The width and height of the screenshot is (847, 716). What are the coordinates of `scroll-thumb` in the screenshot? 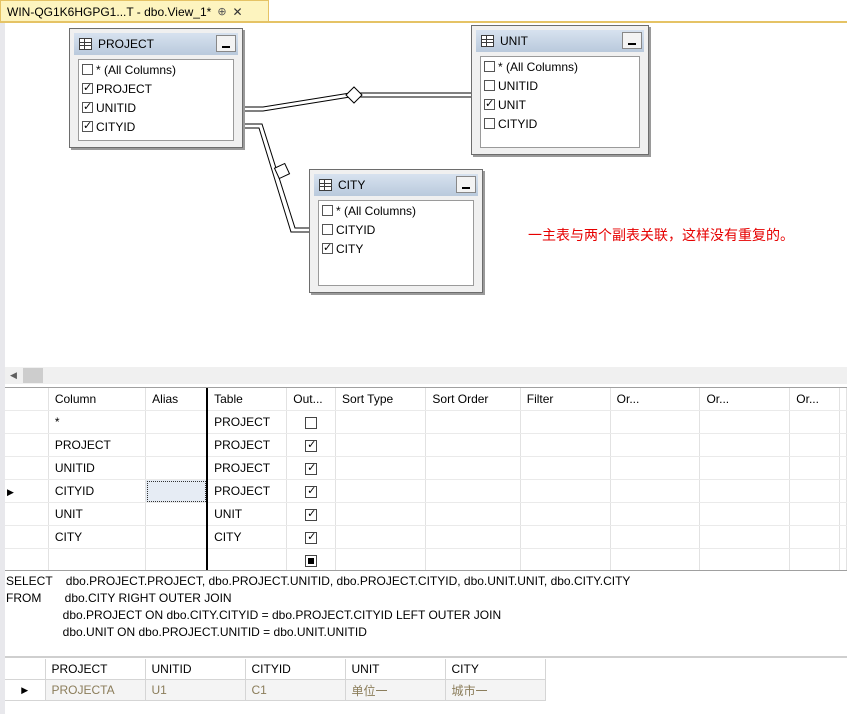 It's located at (33, 375).